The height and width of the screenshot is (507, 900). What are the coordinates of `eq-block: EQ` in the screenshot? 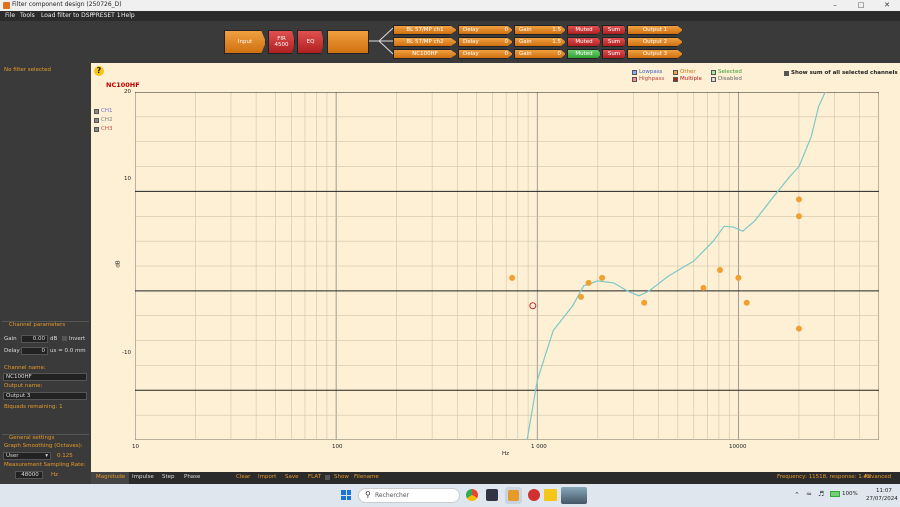 It's located at (310, 42).